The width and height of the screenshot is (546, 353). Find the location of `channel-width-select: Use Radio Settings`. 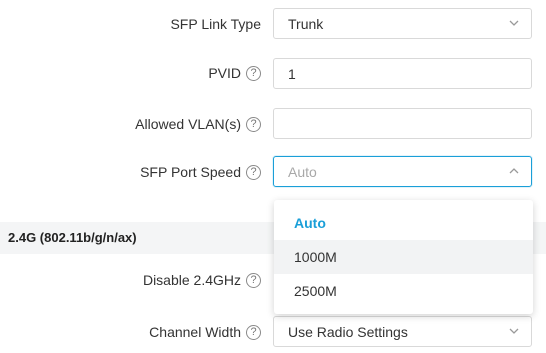

channel-width-select: Use Radio Settings is located at coordinates (402, 331).